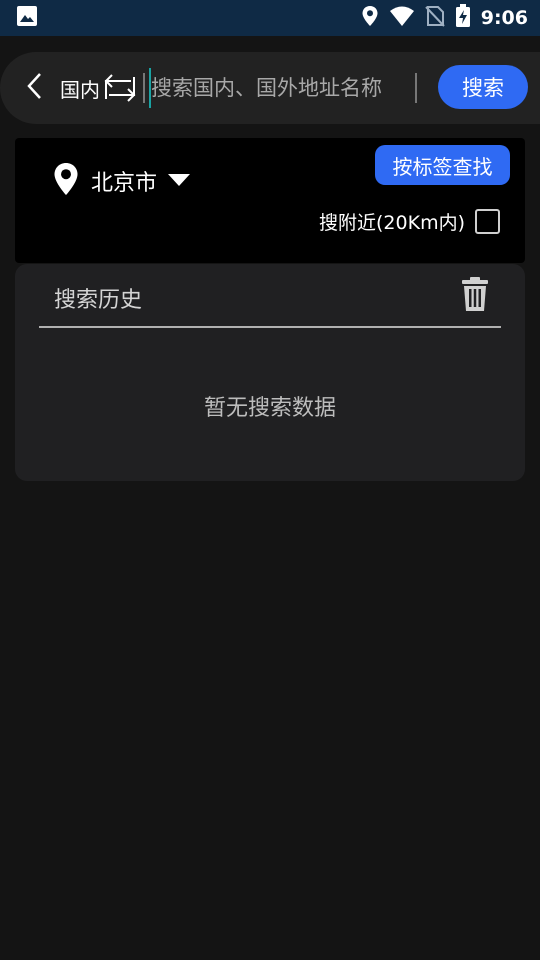  Describe the element at coordinates (144, 88) in the screenshot. I see `search-divider` at that location.